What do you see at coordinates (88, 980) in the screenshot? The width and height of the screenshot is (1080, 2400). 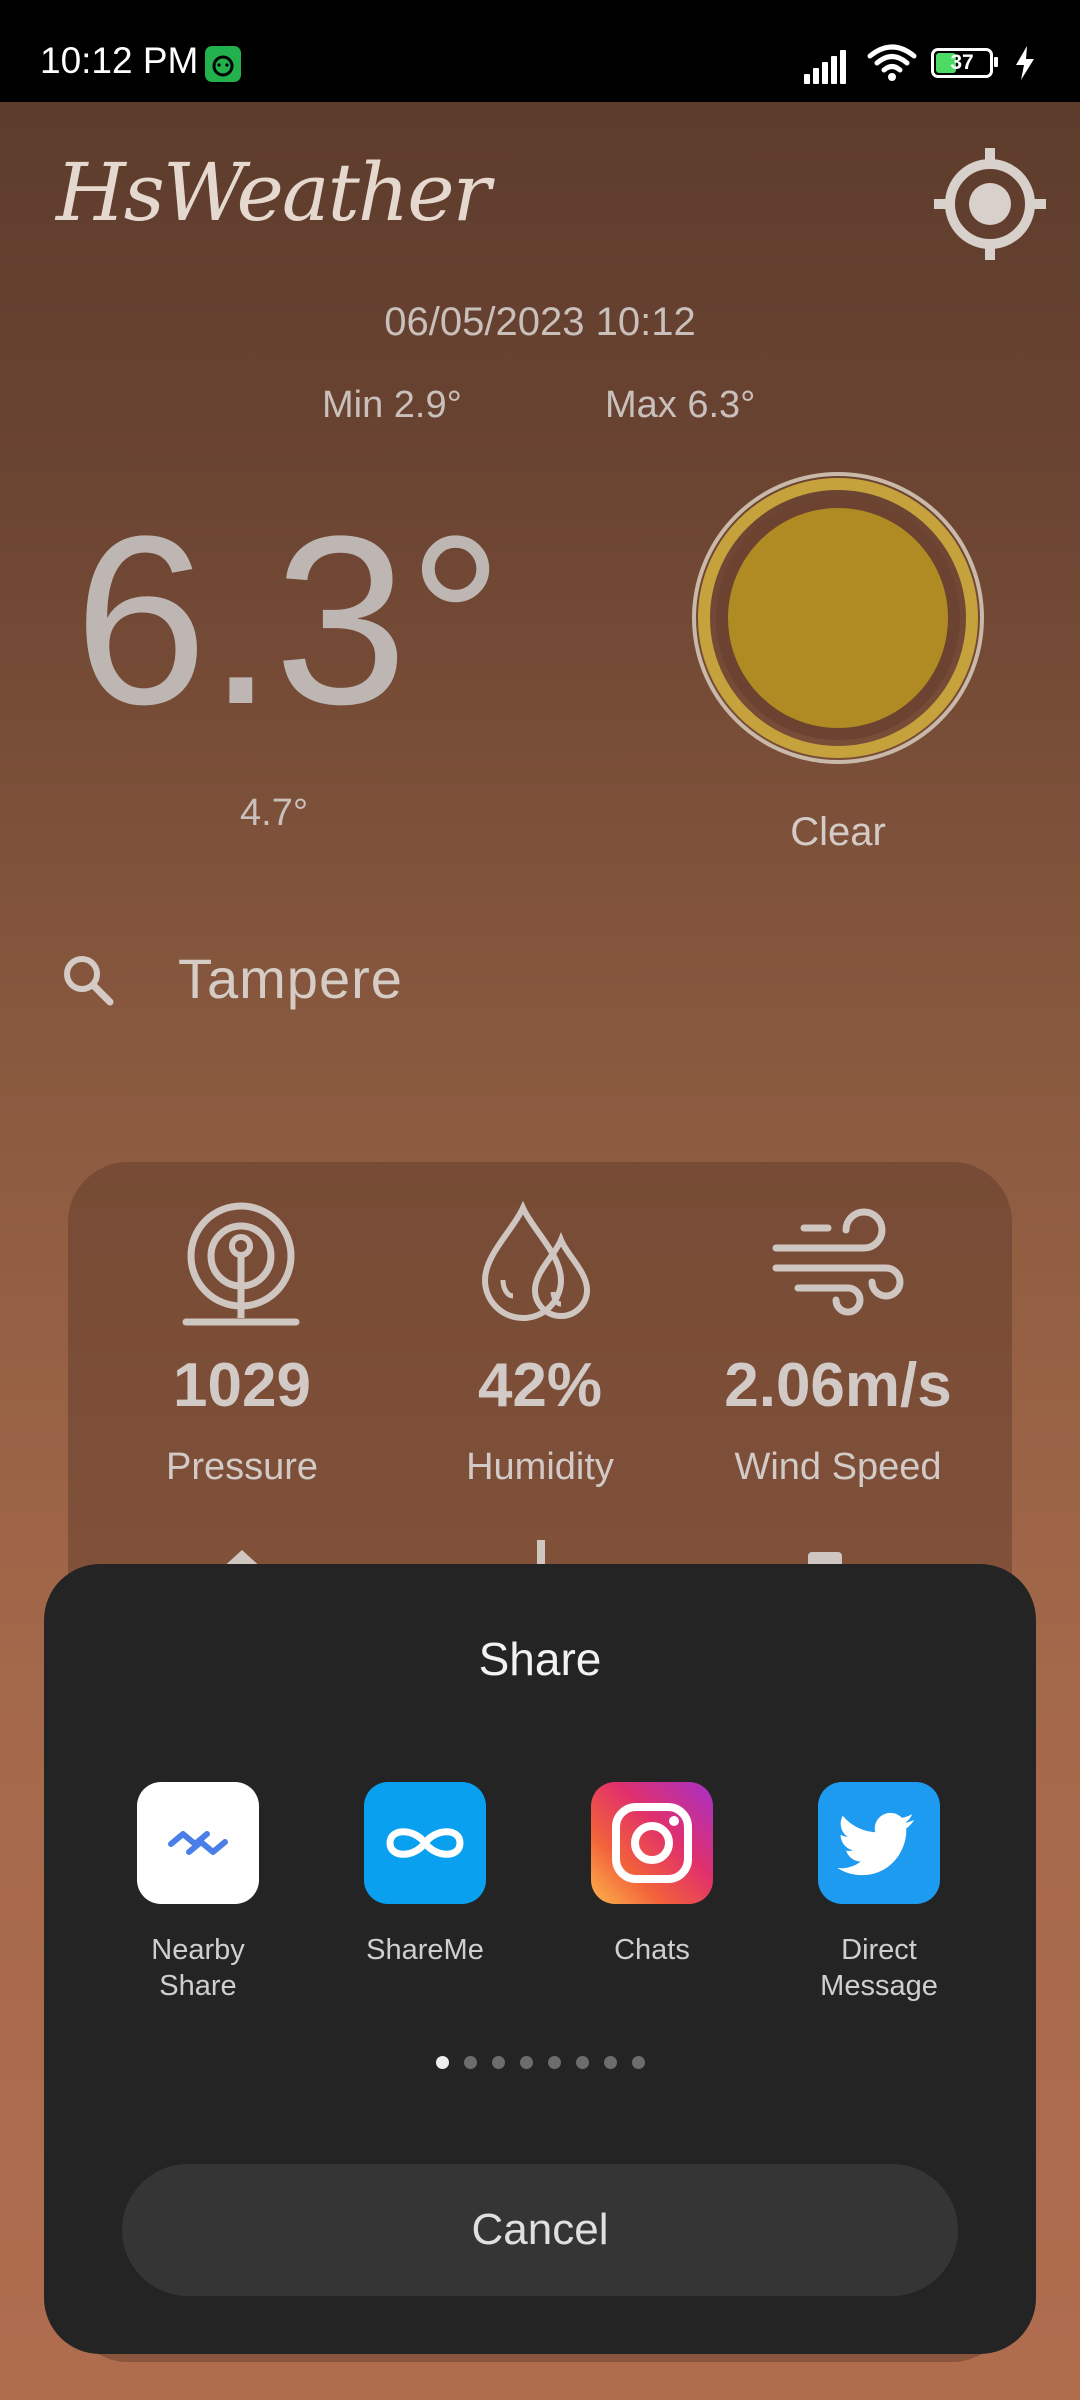 I see `search-icon` at bounding box center [88, 980].